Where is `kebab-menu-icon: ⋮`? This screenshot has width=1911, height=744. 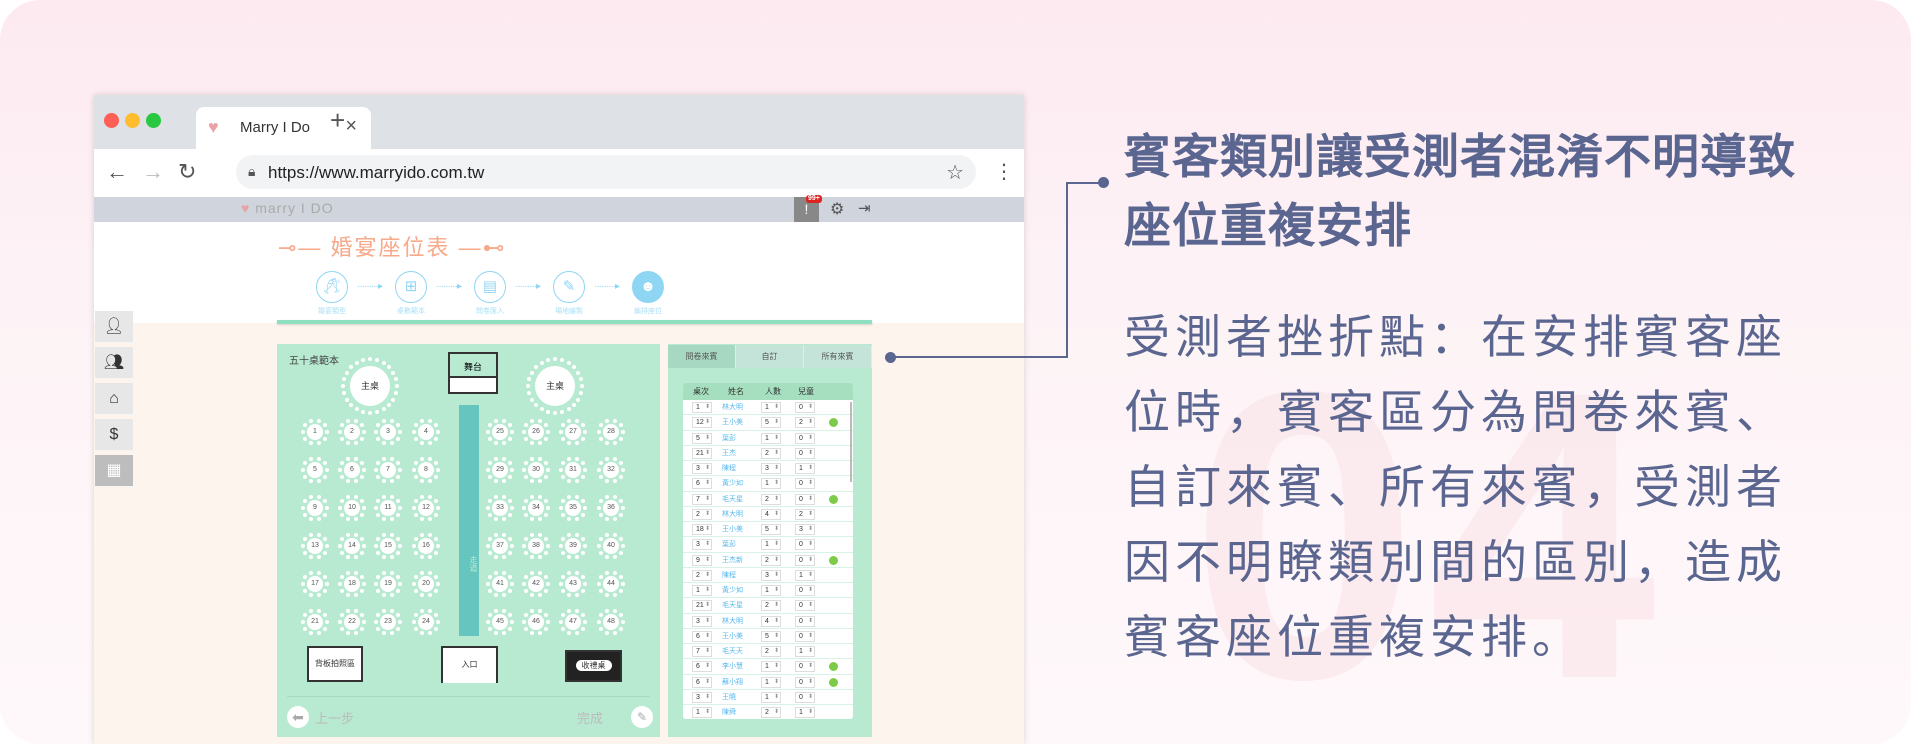 kebab-menu-icon: ⋮ is located at coordinates (1004, 171).